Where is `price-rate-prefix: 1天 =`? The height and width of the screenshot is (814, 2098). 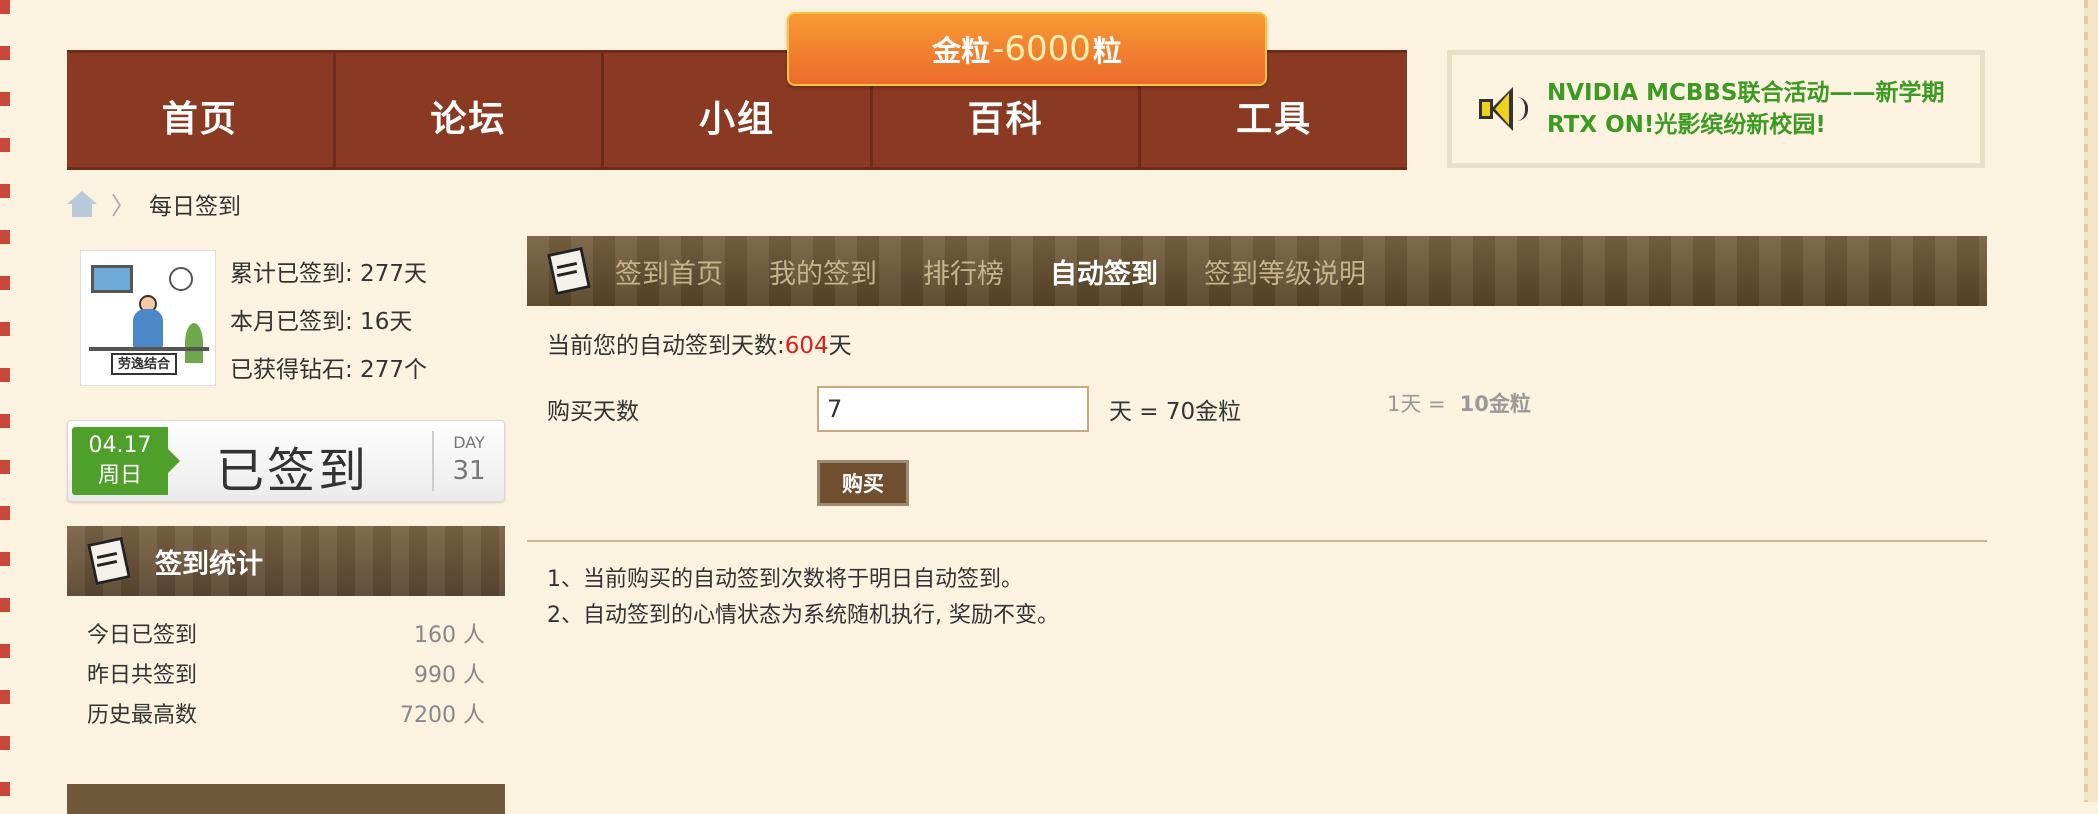 price-rate-prefix: 1天 = is located at coordinates (1416, 404).